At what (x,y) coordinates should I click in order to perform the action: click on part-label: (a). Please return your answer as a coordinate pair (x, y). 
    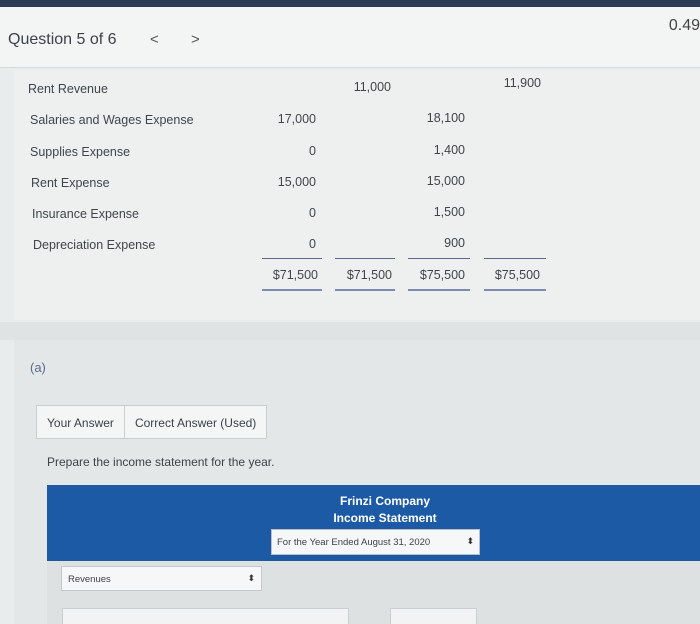
    Looking at the image, I should click on (38, 367).